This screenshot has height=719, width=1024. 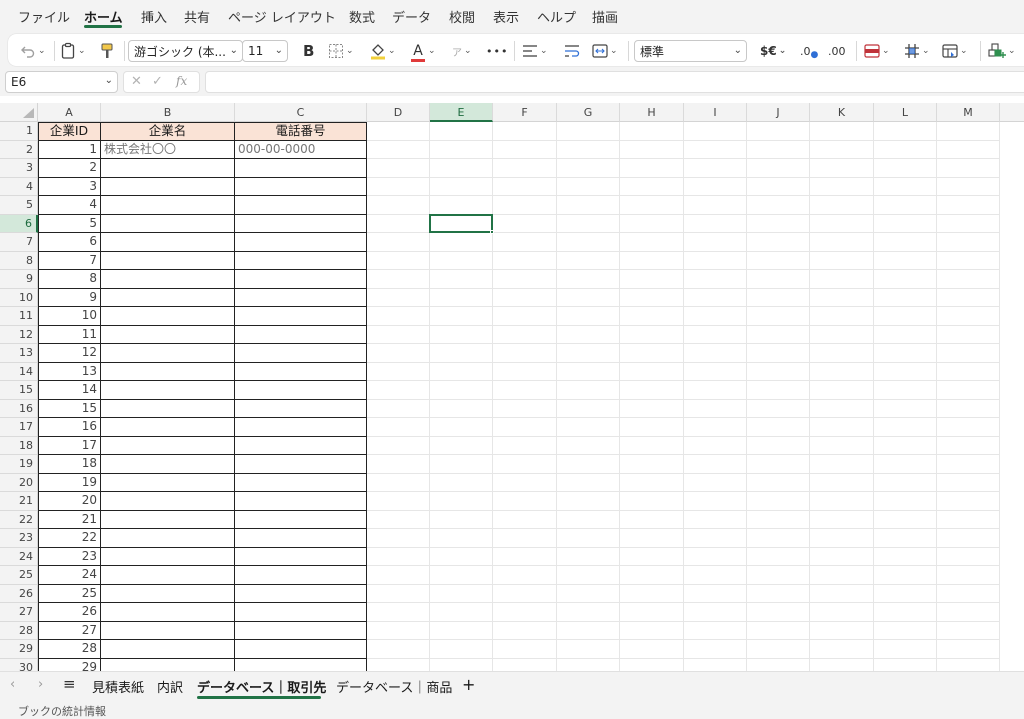 What do you see at coordinates (19, 186) in the screenshot?
I see `row-header: 4` at bounding box center [19, 186].